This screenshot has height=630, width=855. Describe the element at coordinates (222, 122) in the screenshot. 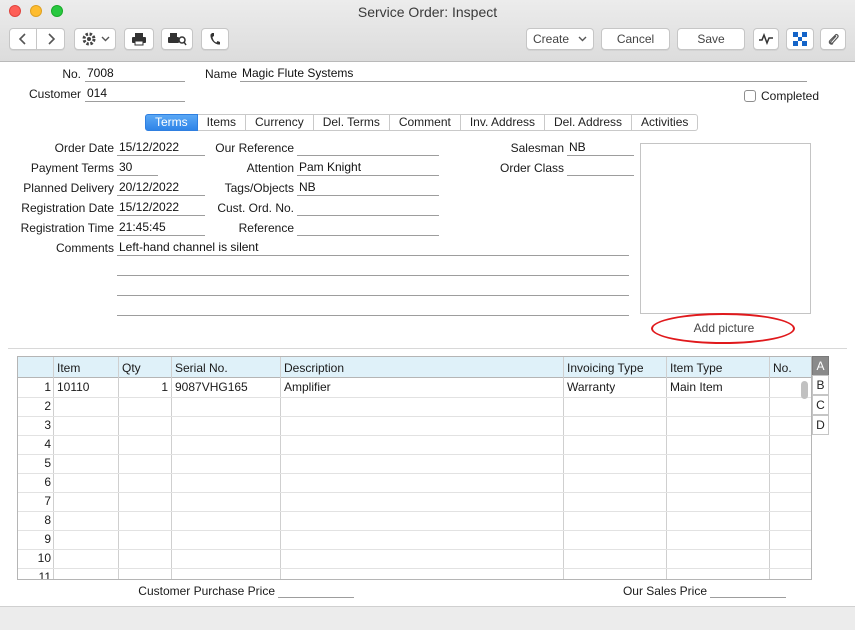

I see `tab-items: Items` at that location.